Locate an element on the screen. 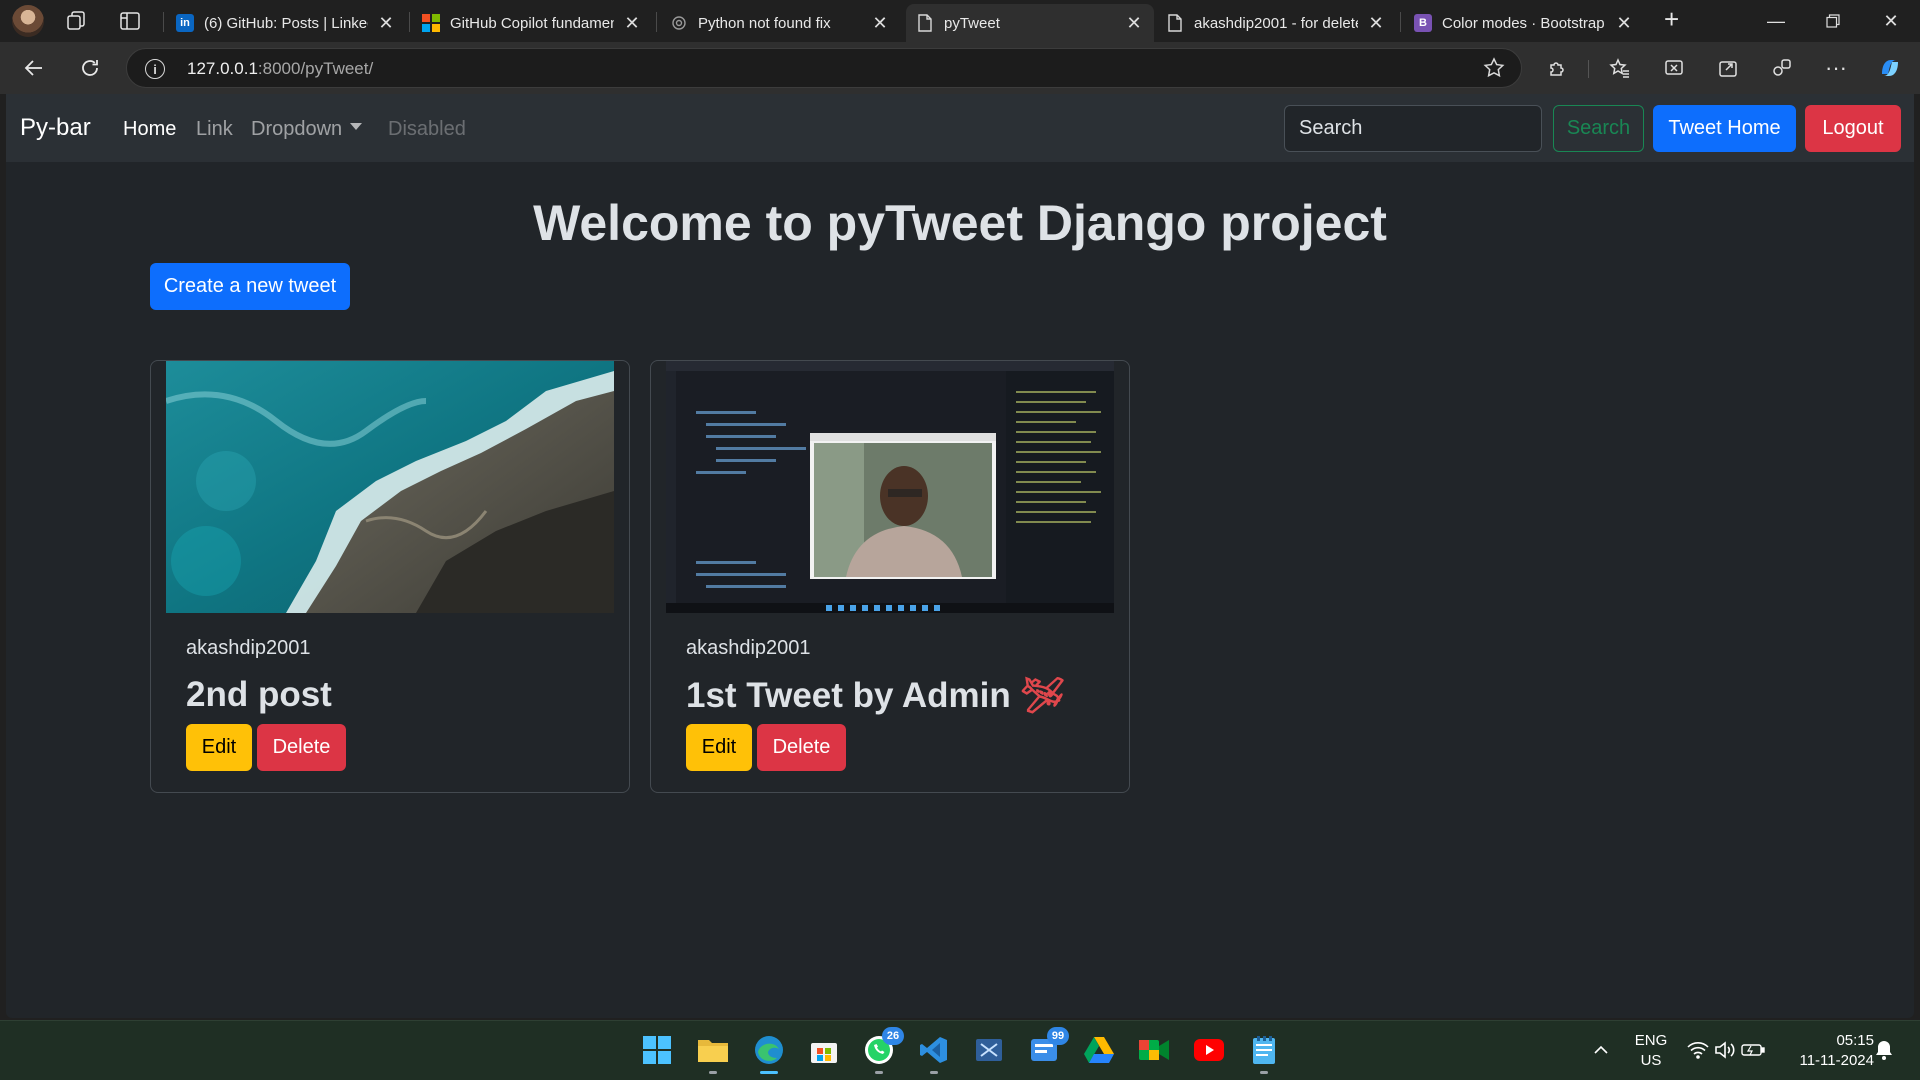 Image resolution: width=1920 pixels, height=1080 pixels. favorites-icon is located at coordinates (1620, 68).